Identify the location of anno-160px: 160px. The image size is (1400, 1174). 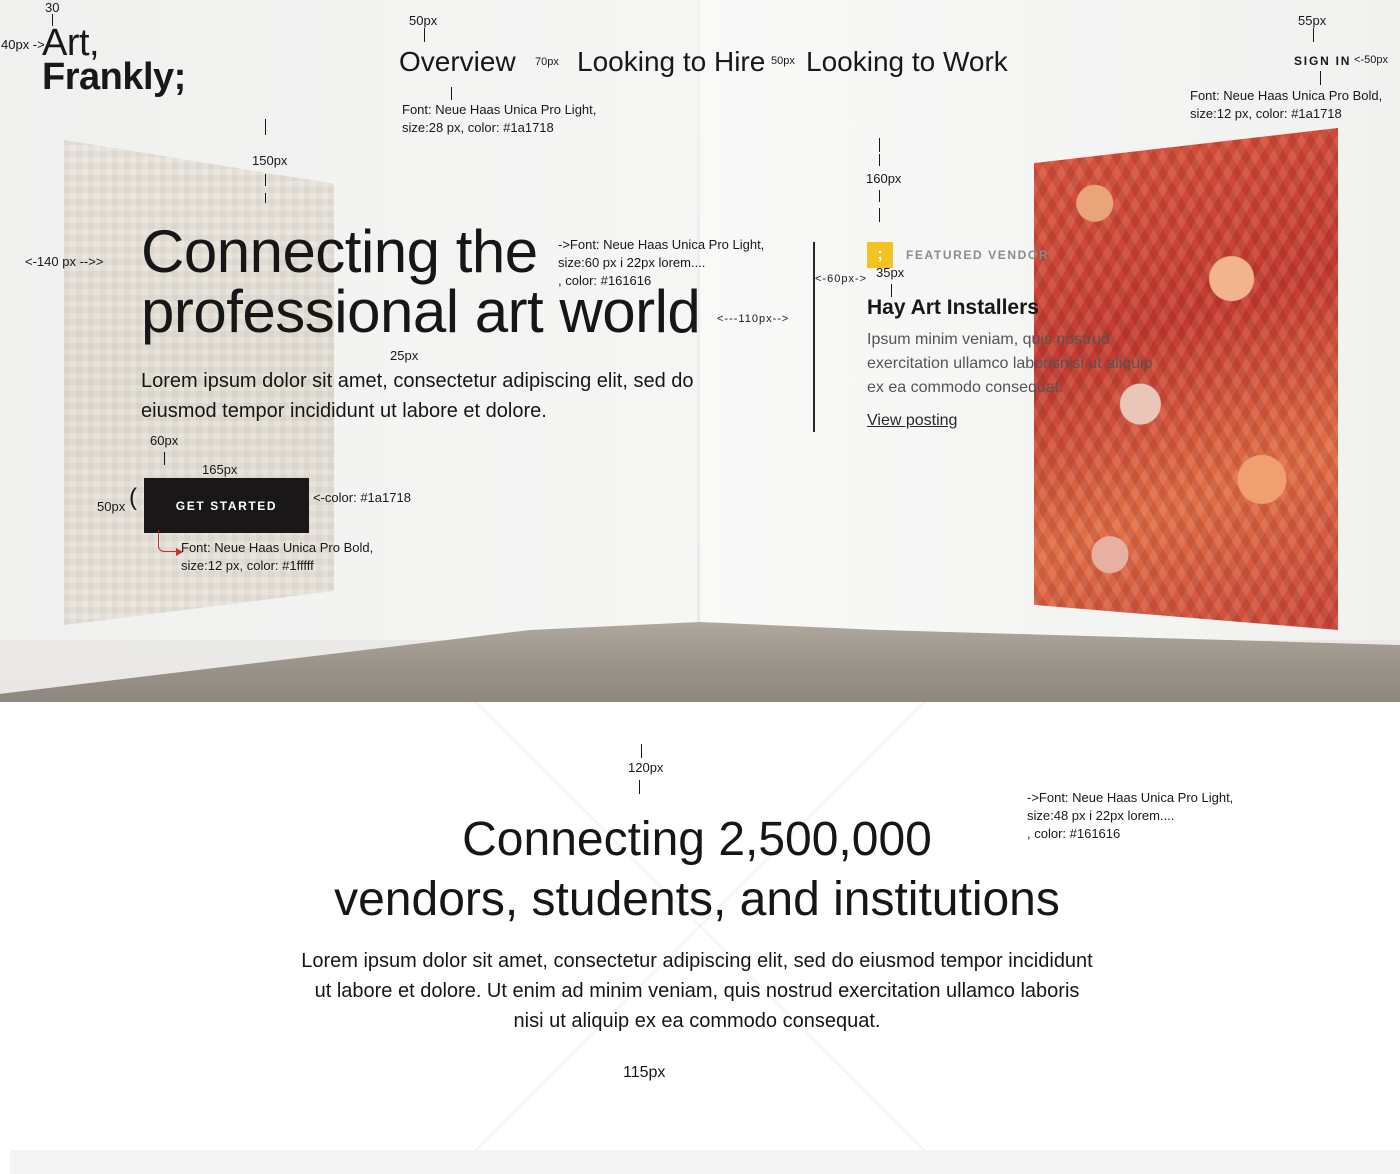
(884, 178).